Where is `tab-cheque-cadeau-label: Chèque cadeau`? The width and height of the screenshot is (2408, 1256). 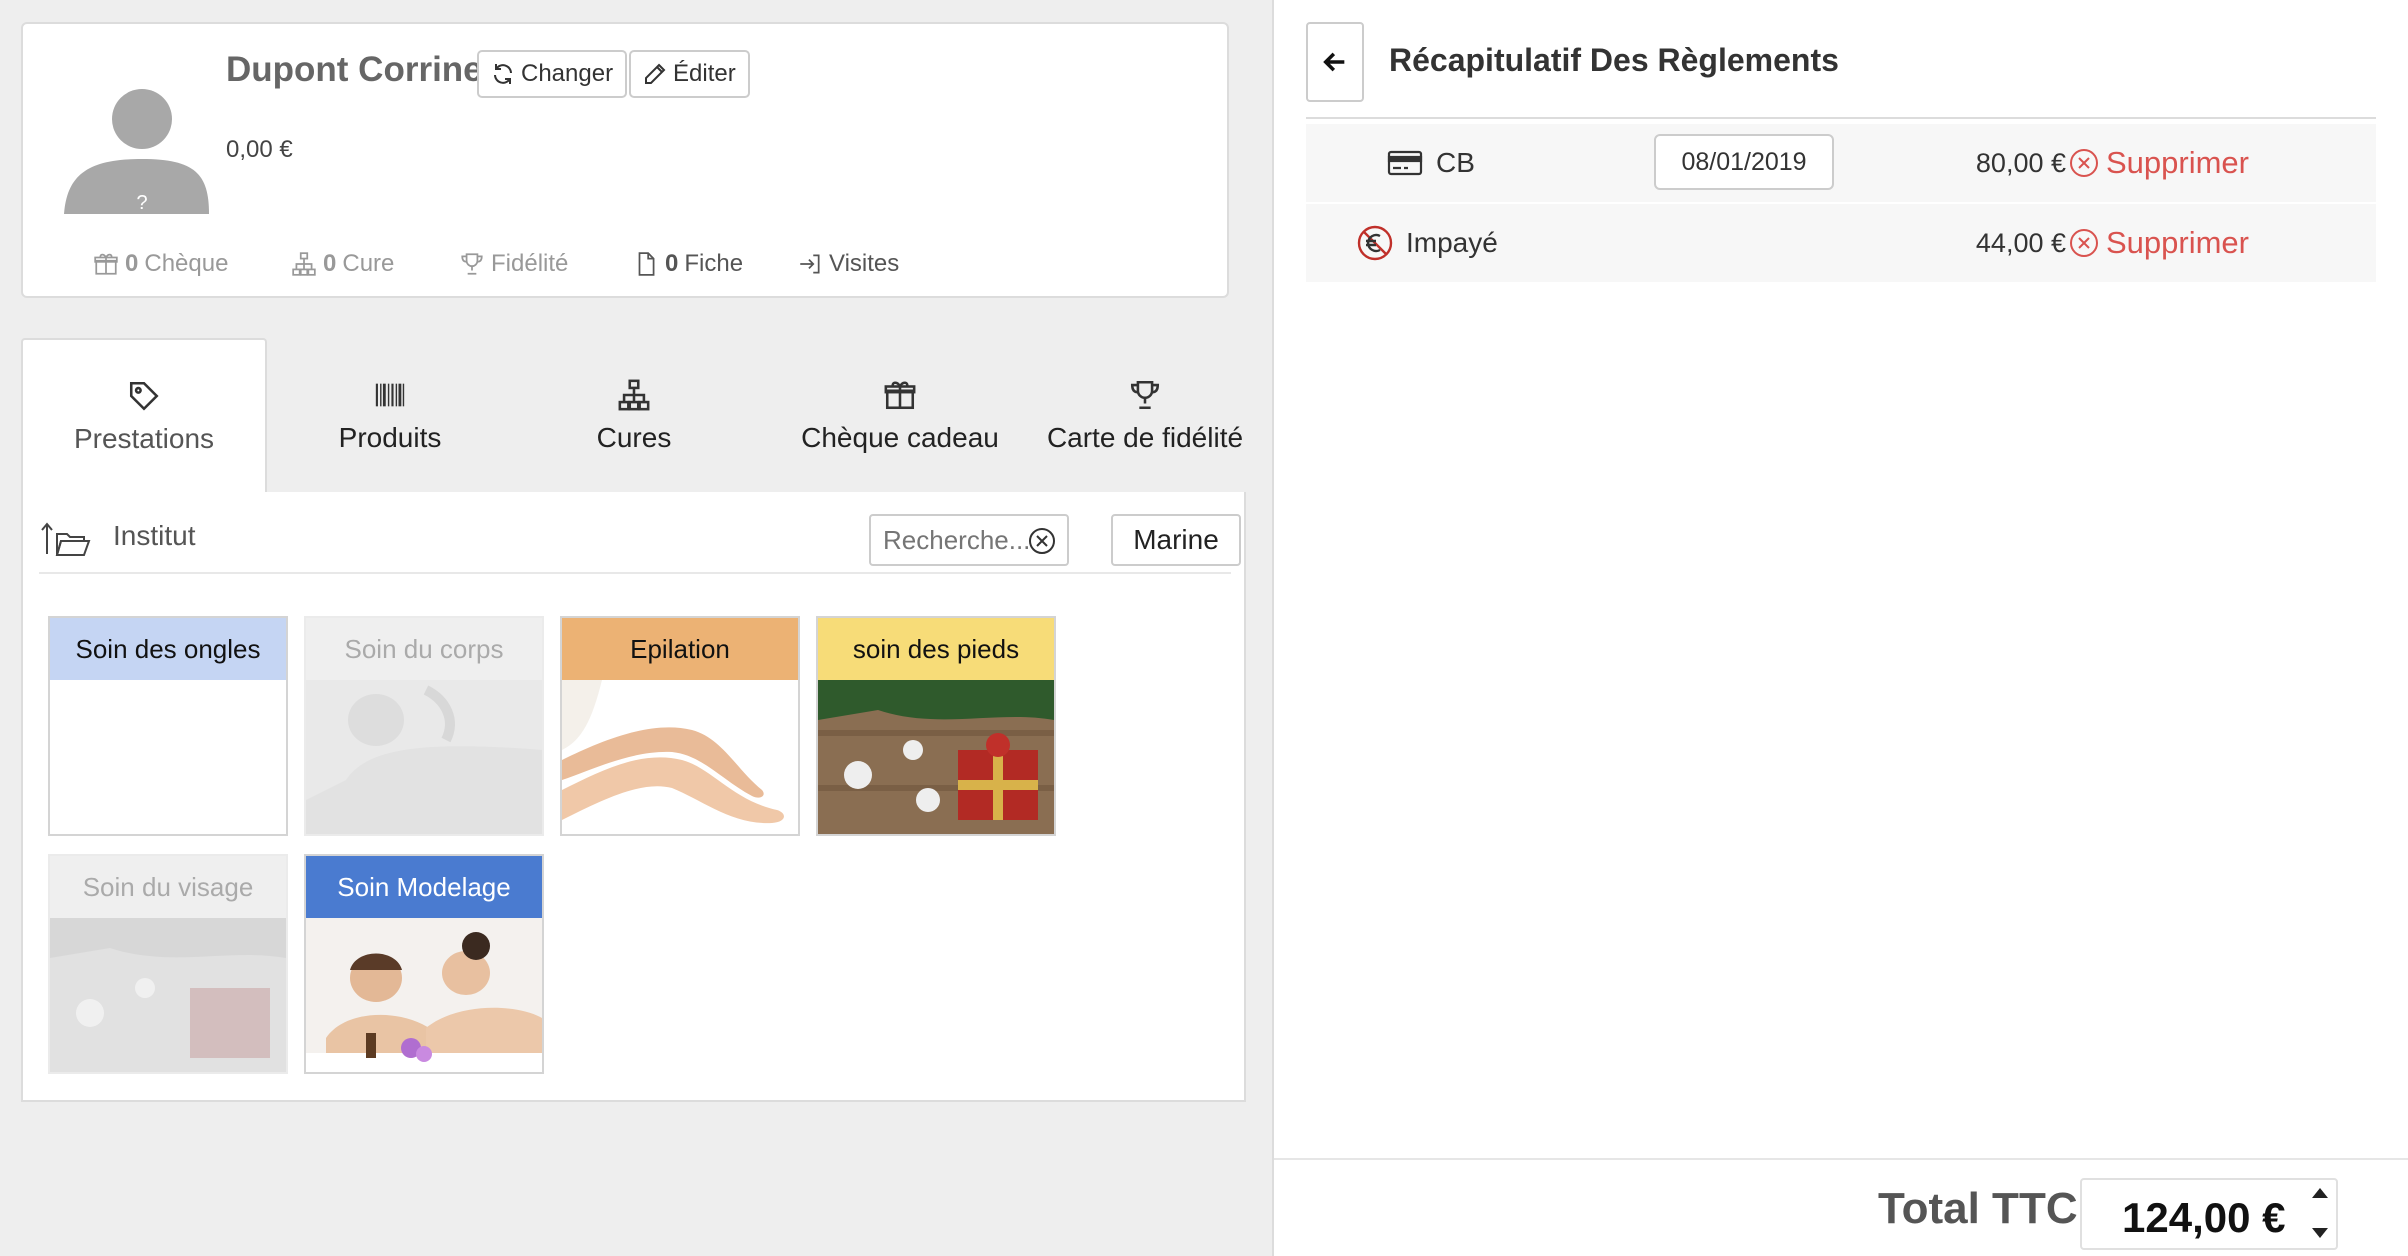
tab-cheque-cadeau-label: Chèque cadeau is located at coordinates (900, 437).